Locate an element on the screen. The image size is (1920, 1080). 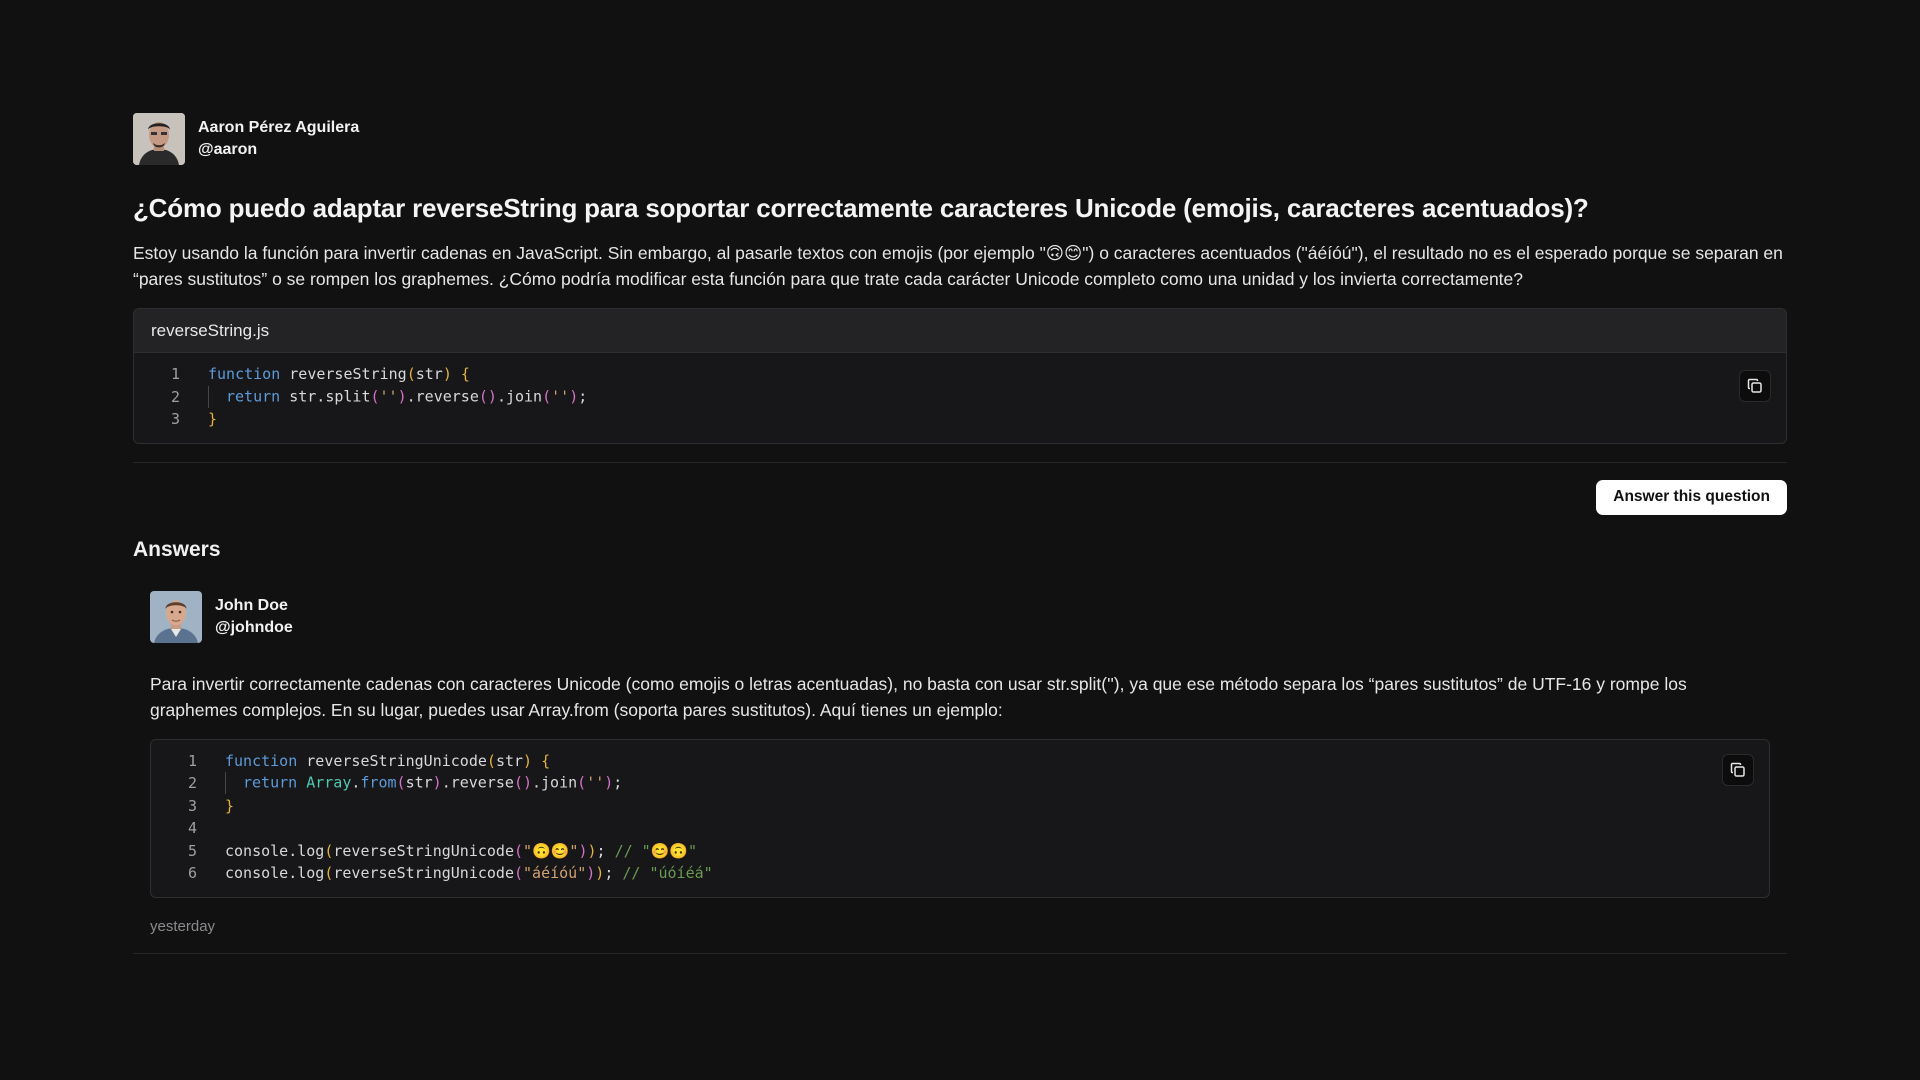
code-line: 4 is located at coordinates (960, 828).